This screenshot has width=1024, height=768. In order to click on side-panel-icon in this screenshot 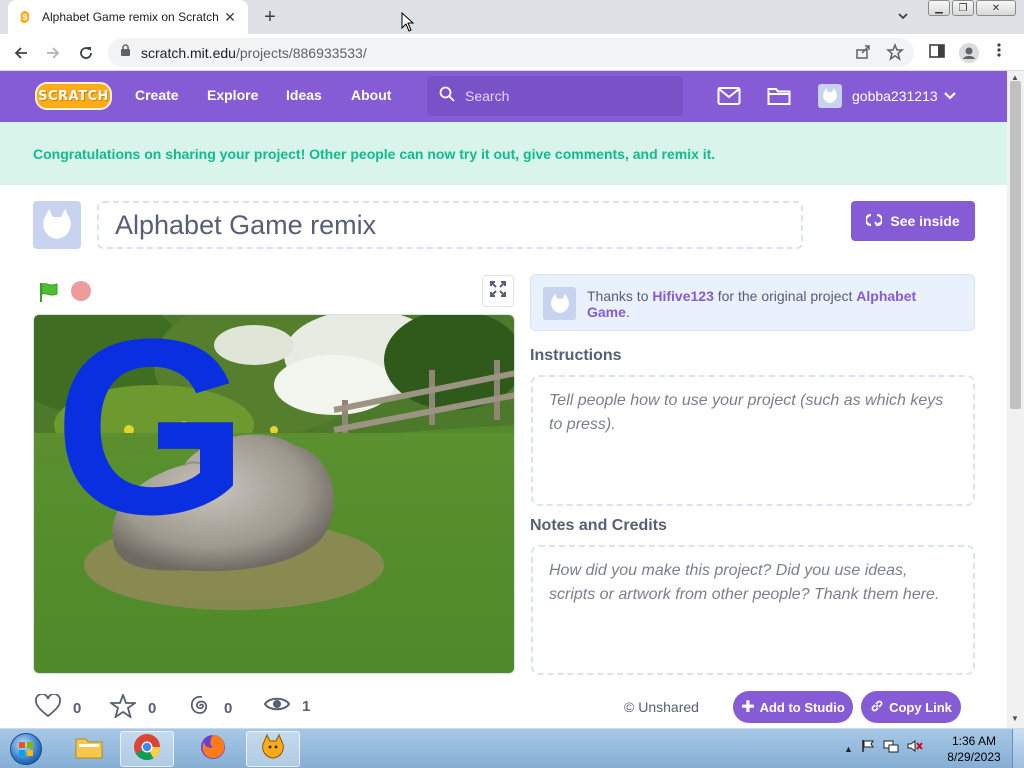, I will do `click(937, 51)`.